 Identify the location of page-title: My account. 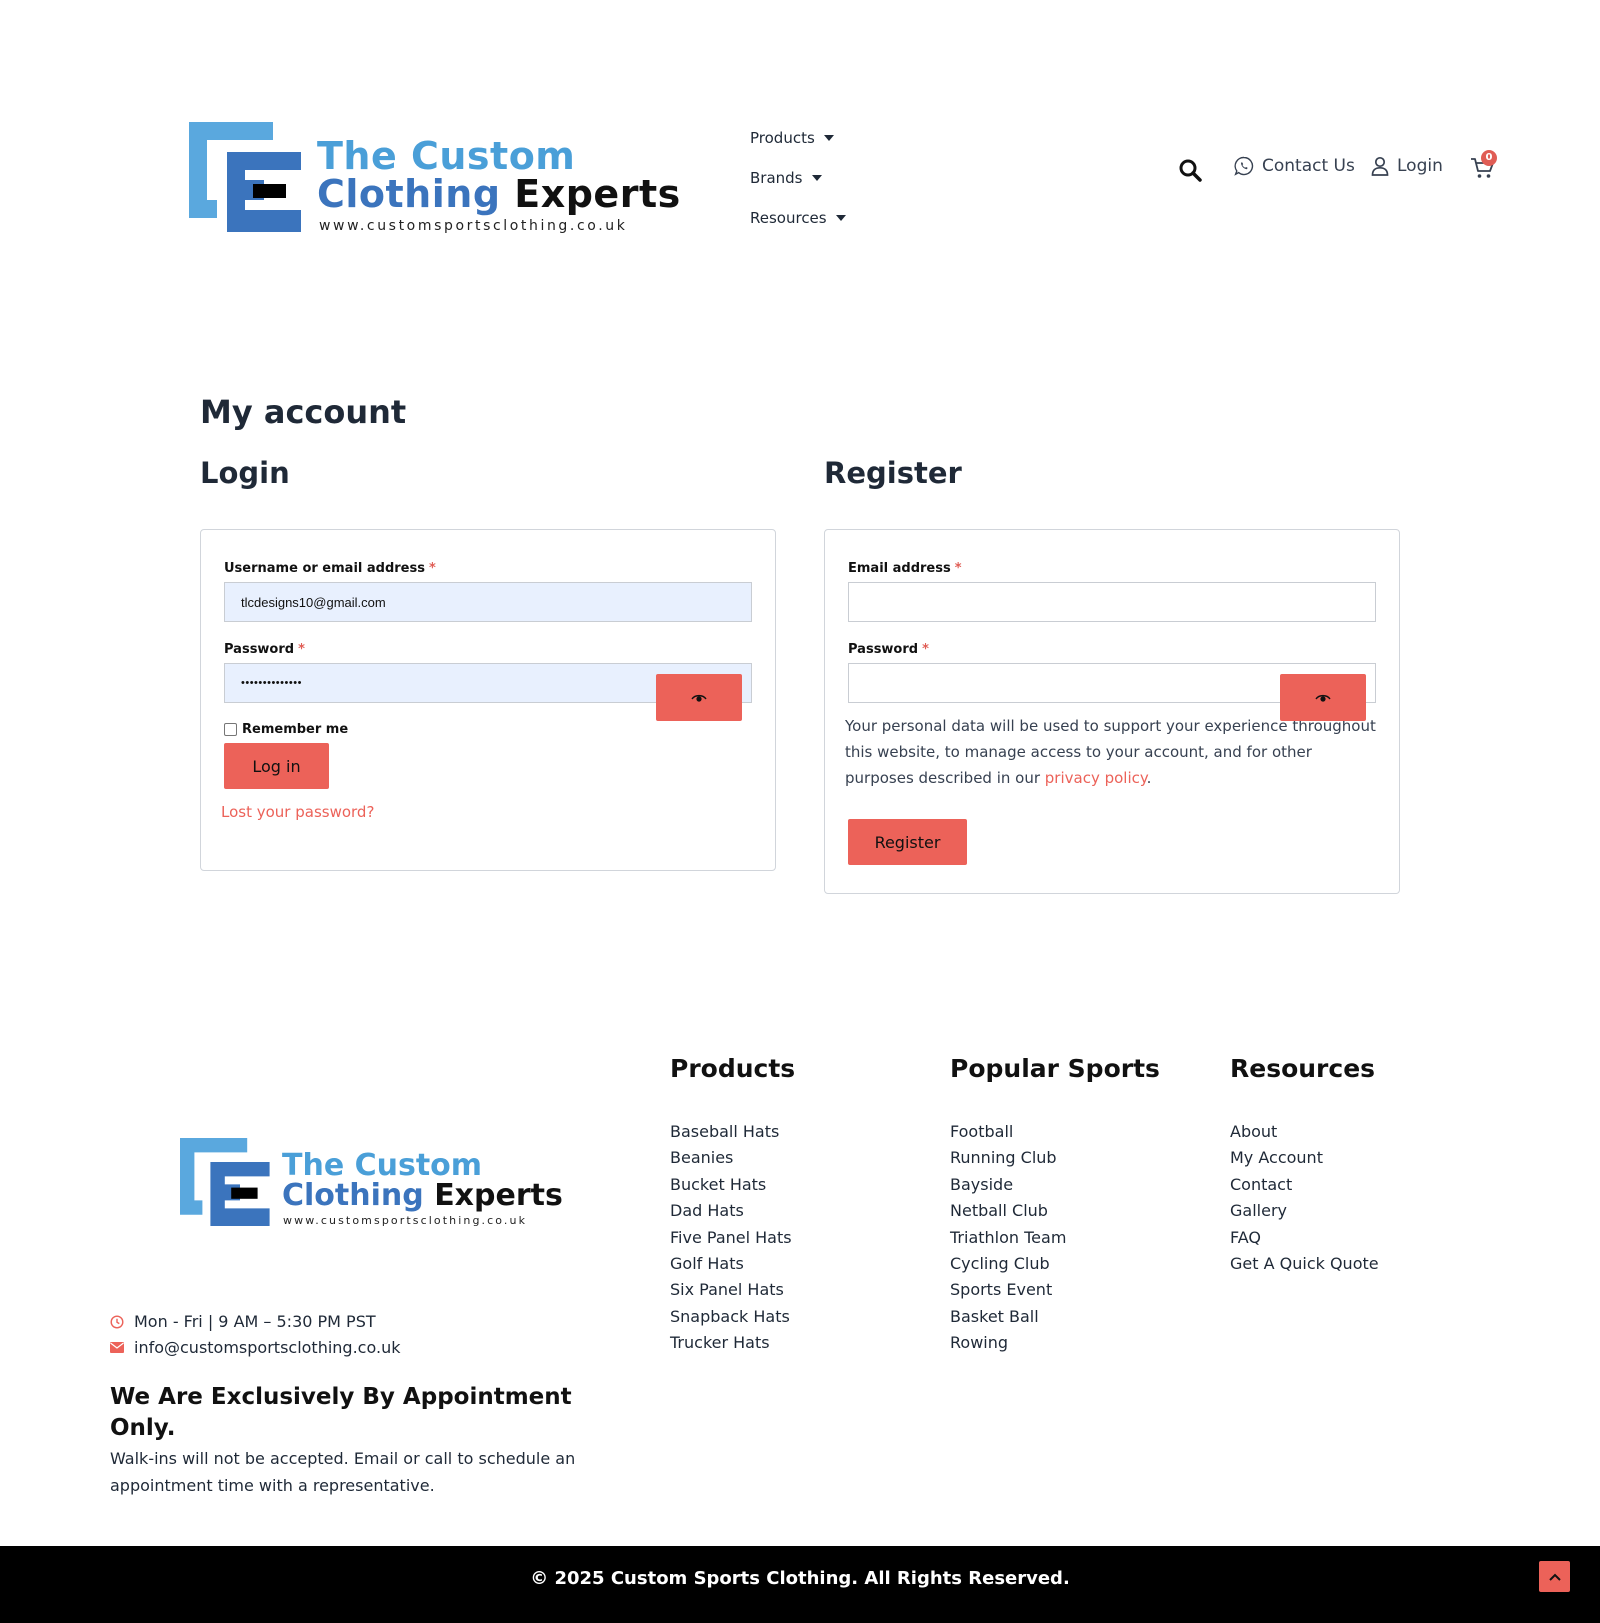
(303, 412).